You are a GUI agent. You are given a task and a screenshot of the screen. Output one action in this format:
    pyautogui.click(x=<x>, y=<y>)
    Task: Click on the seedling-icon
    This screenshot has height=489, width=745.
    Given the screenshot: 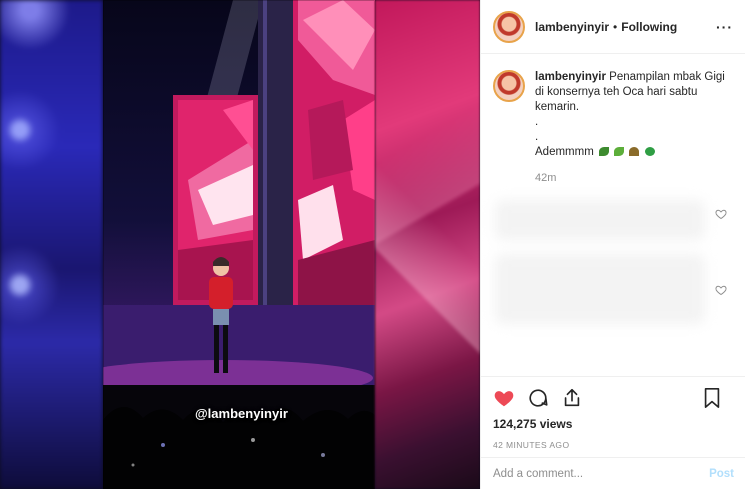 What is the action you would take?
    pyautogui.click(x=634, y=151)
    